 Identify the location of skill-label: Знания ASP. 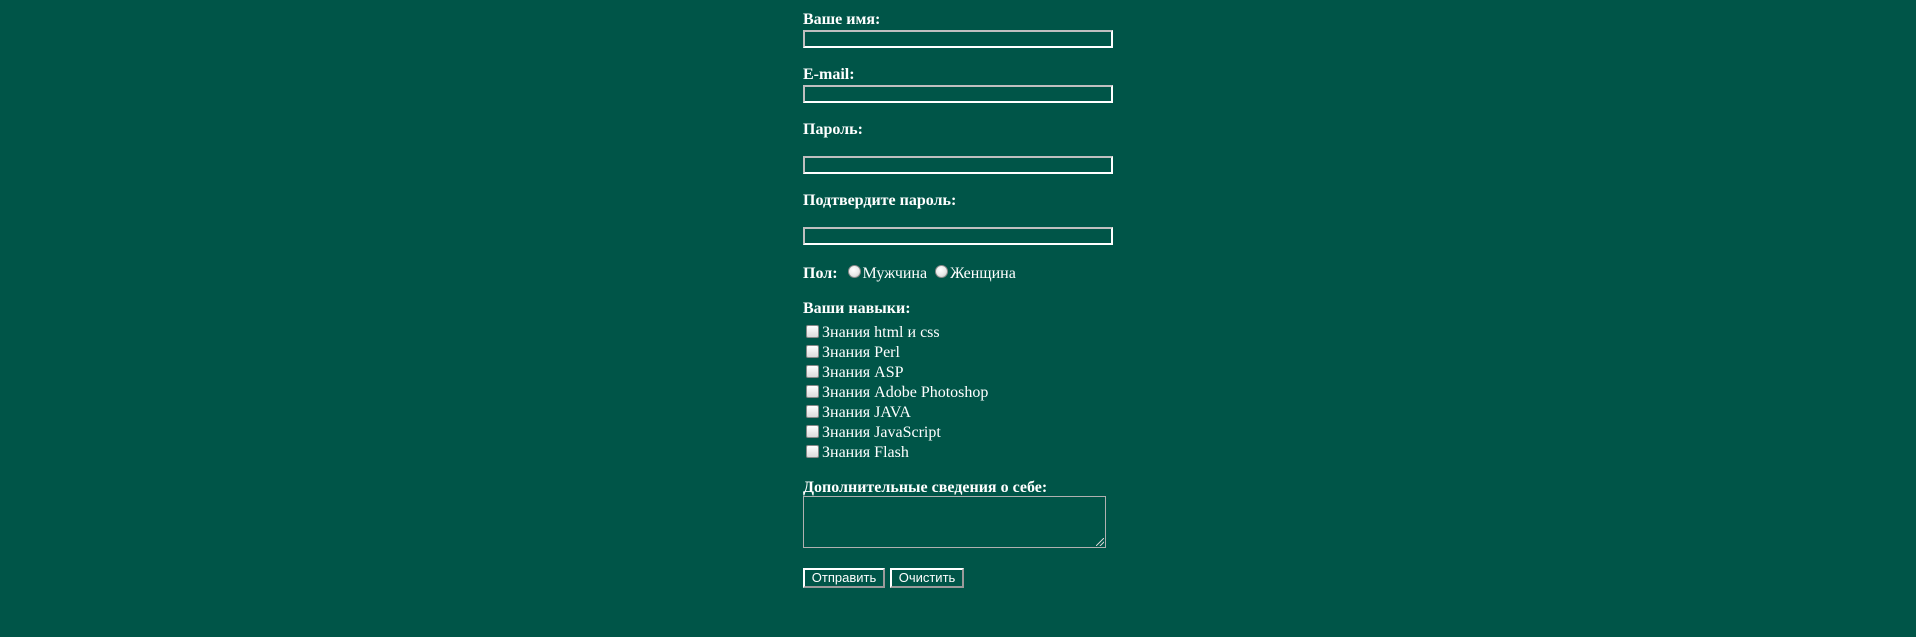
(863, 372).